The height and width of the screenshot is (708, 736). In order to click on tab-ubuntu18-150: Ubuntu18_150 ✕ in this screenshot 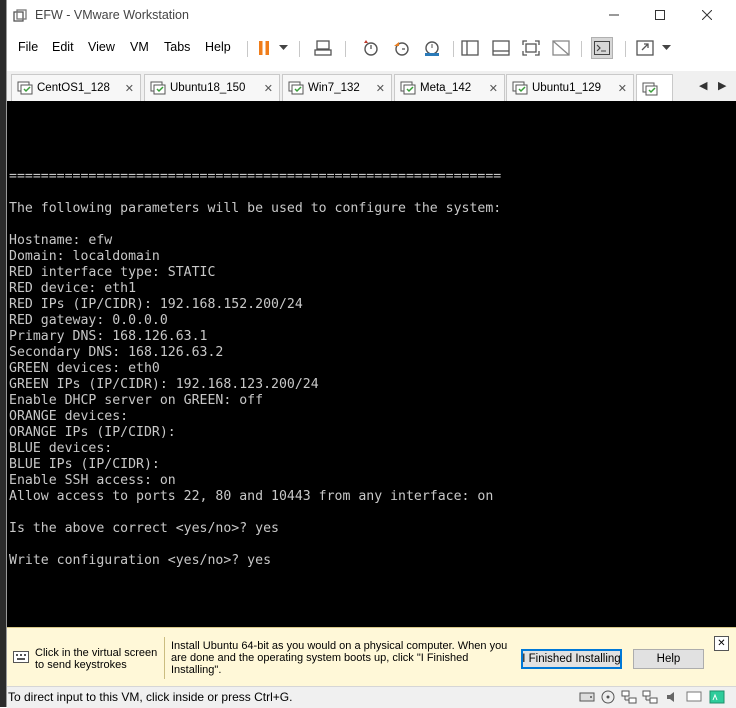, I will do `click(212, 87)`.